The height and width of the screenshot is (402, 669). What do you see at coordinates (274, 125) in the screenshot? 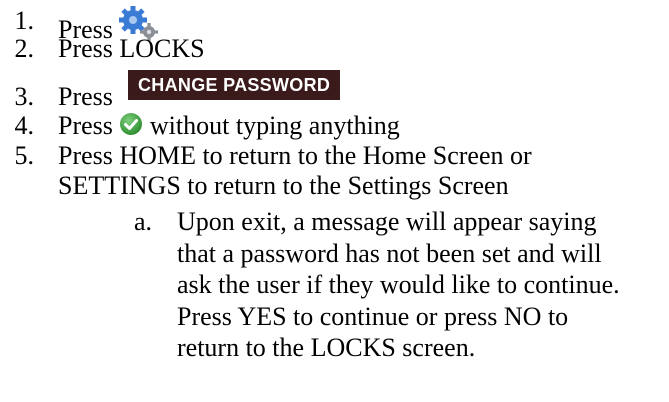
I see `step-text: without typing anything` at bounding box center [274, 125].